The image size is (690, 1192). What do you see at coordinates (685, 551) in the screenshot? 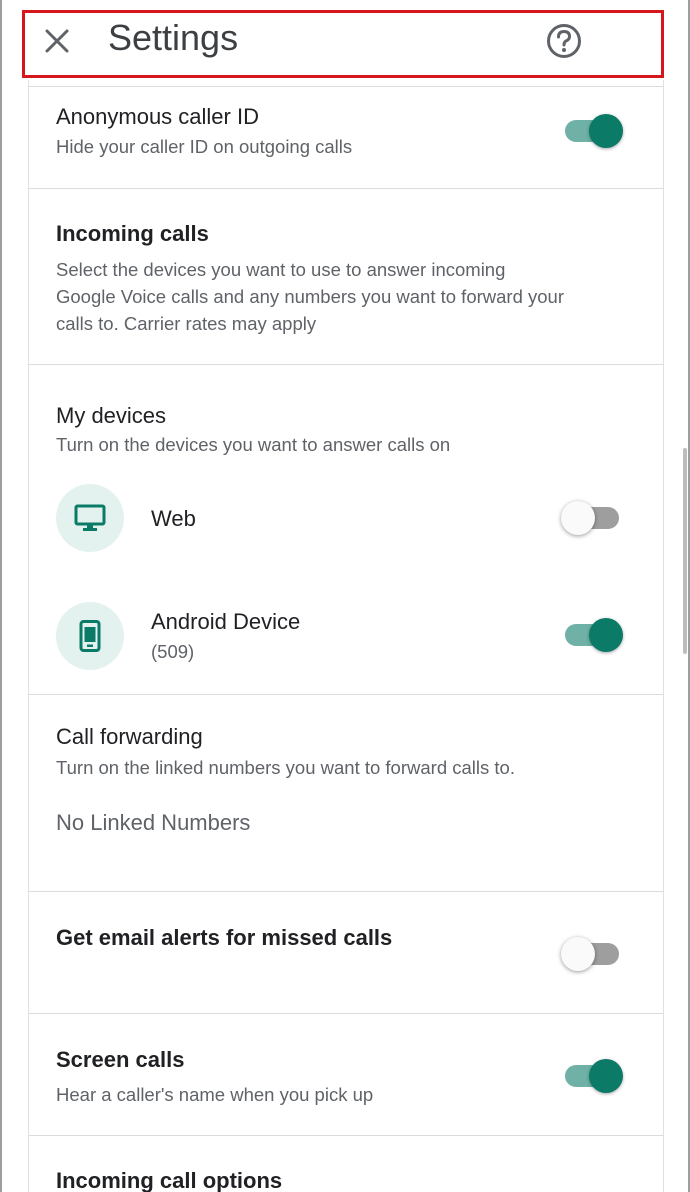
I see `scrollbar` at bounding box center [685, 551].